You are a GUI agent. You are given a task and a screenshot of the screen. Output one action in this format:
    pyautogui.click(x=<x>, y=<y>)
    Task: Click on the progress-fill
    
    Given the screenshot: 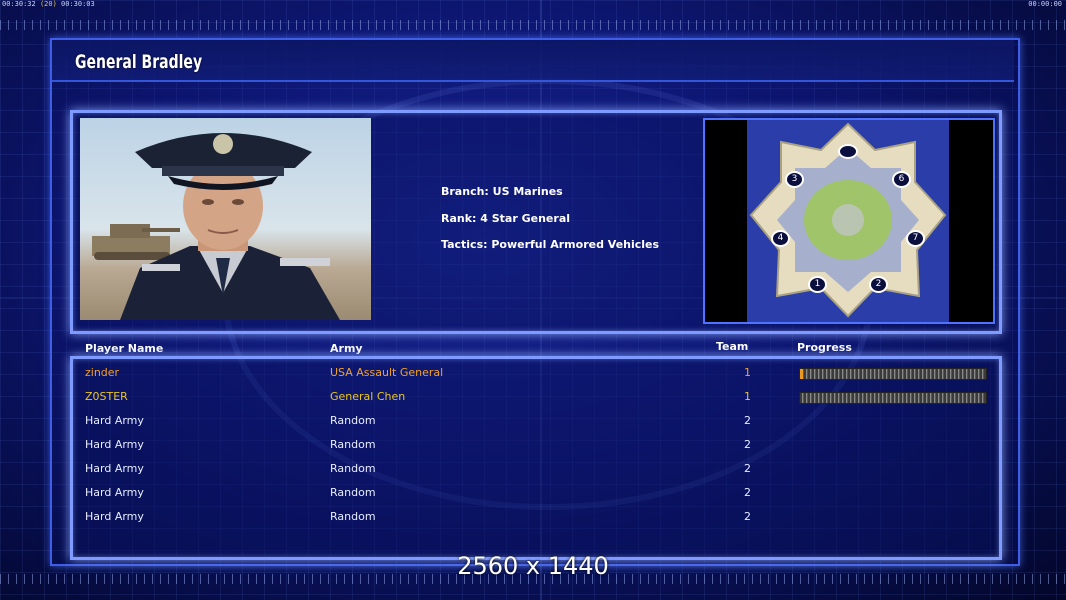 What is the action you would take?
    pyautogui.click(x=801, y=374)
    